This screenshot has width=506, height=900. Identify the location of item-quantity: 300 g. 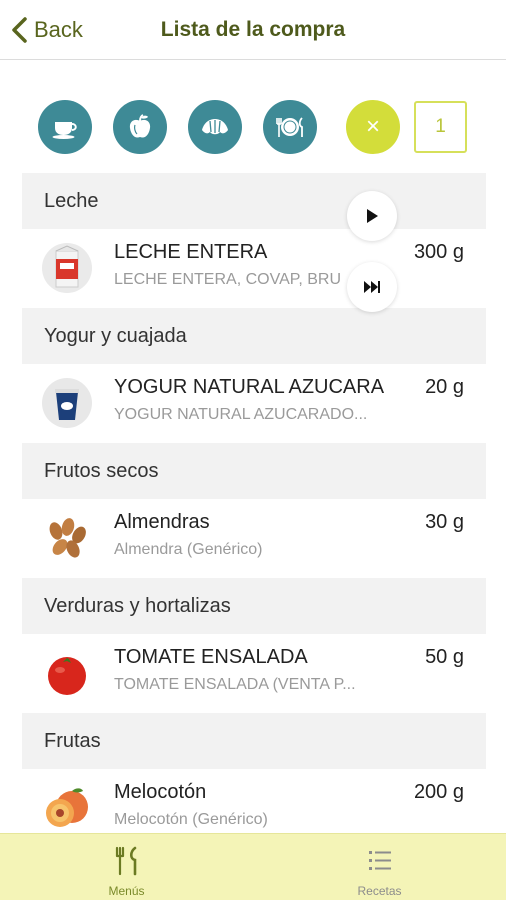
(438, 252).